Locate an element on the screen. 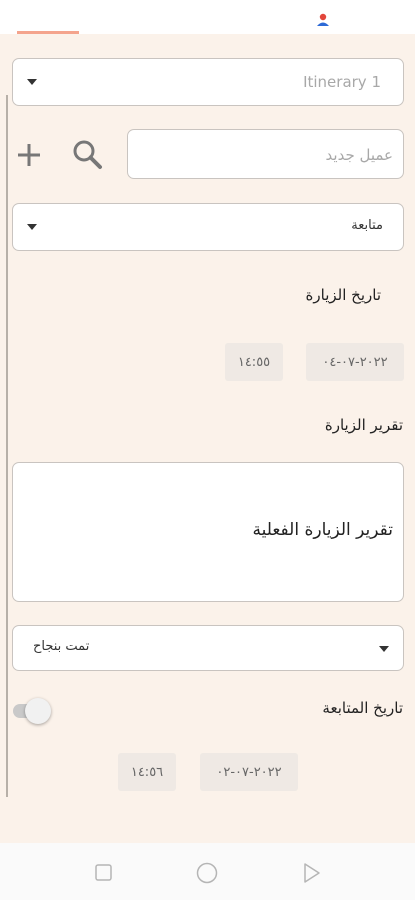 This screenshot has height=900, width=415. visit-report-textarea: تقرير الزيارة الفعلية is located at coordinates (208, 532).